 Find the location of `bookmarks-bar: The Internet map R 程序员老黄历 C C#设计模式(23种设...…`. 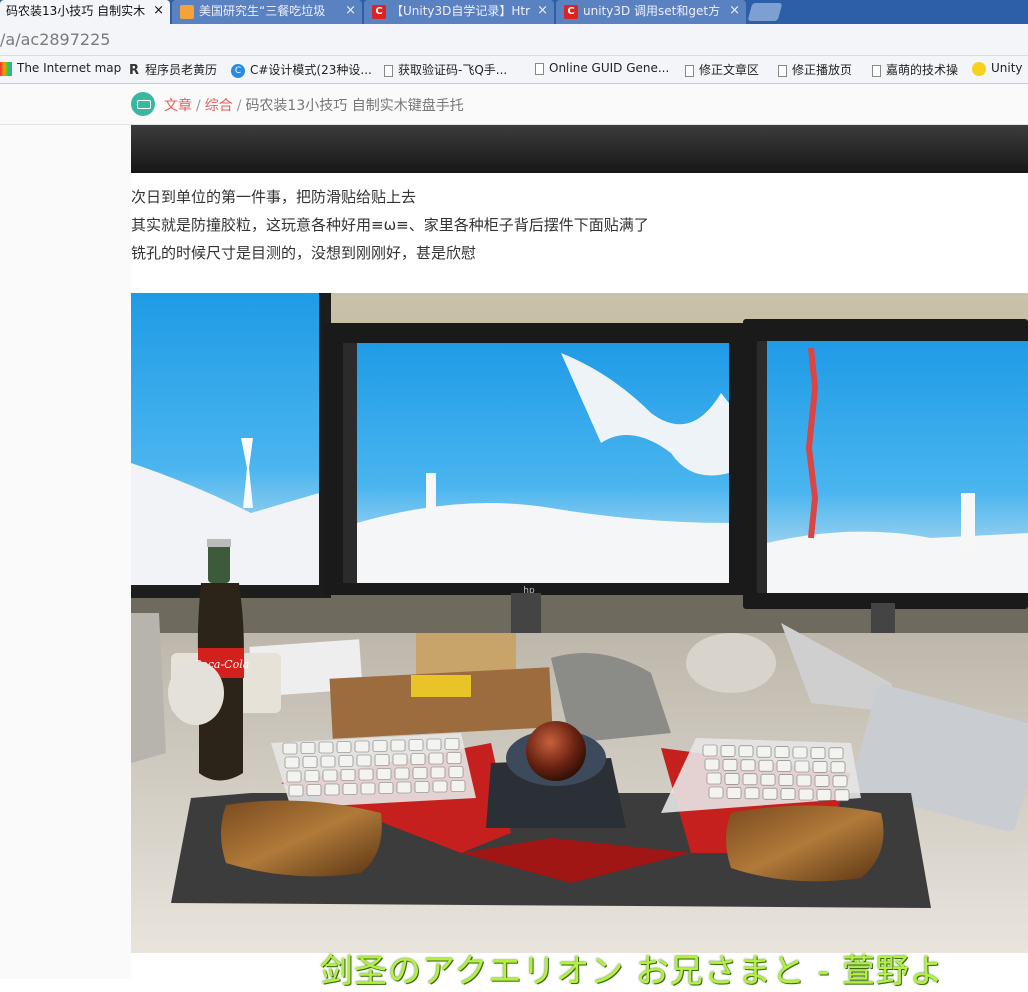

bookmarks-bar: The Internet map R 程序员老黄历 C C#设计模式(23种设...… is located at coordinates (514, 70).